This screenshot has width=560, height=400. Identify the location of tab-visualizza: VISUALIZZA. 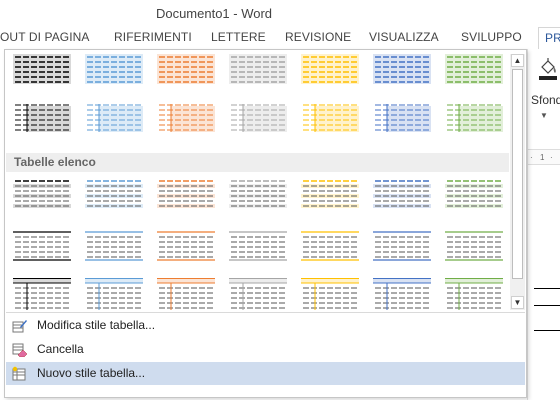
(404, 37).